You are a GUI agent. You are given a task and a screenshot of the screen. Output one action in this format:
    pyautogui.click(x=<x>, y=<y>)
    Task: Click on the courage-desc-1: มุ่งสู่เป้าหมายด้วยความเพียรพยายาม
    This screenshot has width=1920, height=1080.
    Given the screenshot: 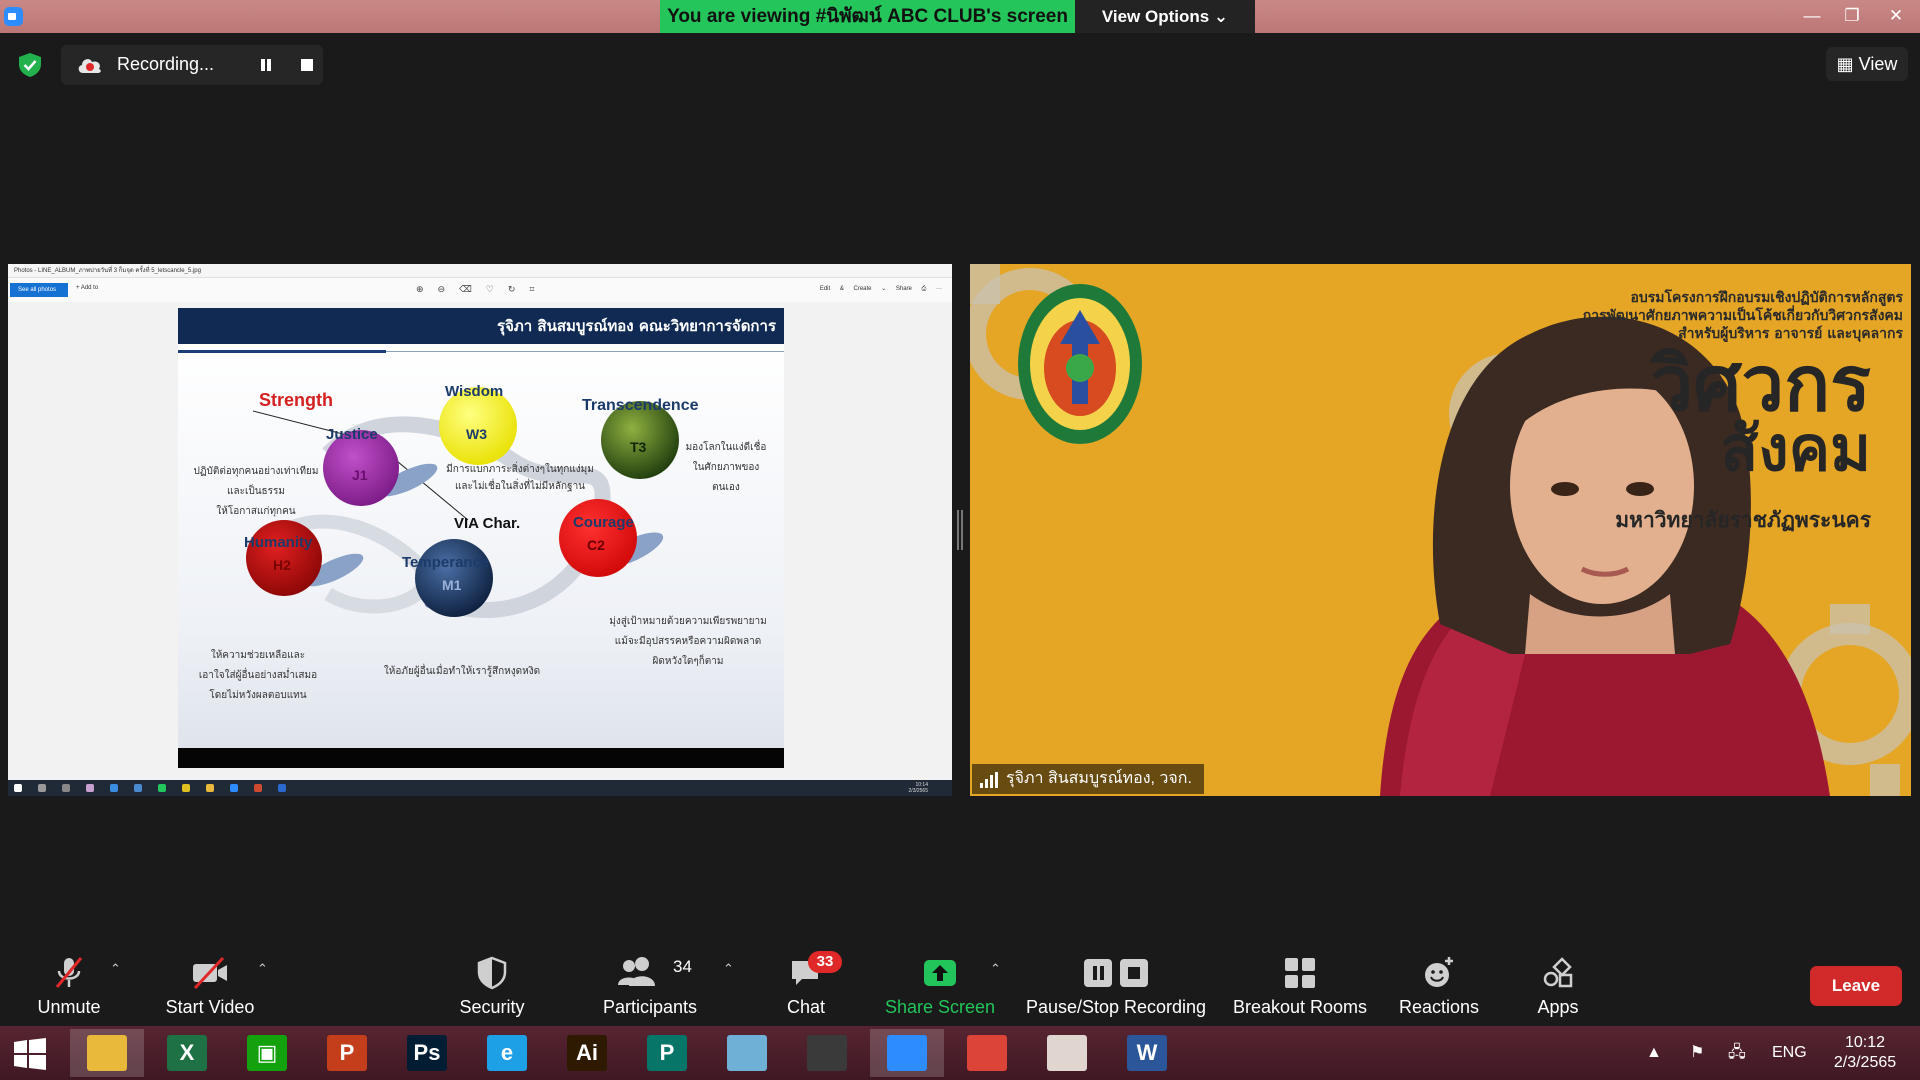 What is the action you would take?
    pyautogui.click(x=687, y=621)
    